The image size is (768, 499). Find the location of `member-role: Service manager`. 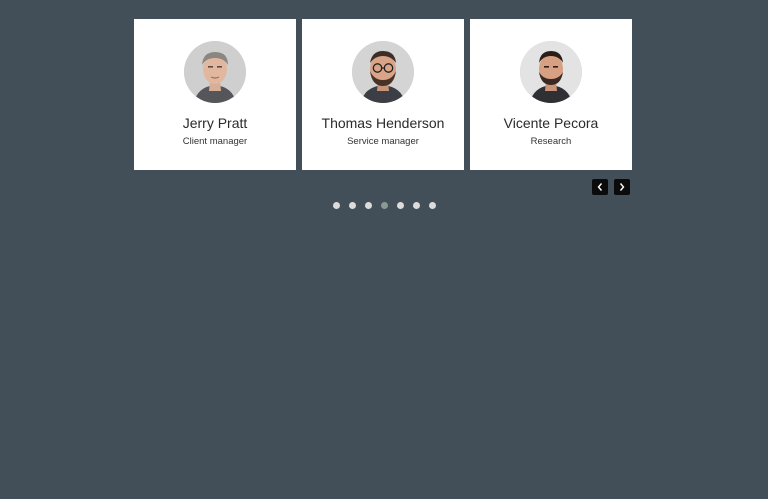

member-role: Service manager is located at coordinates (383, 141).